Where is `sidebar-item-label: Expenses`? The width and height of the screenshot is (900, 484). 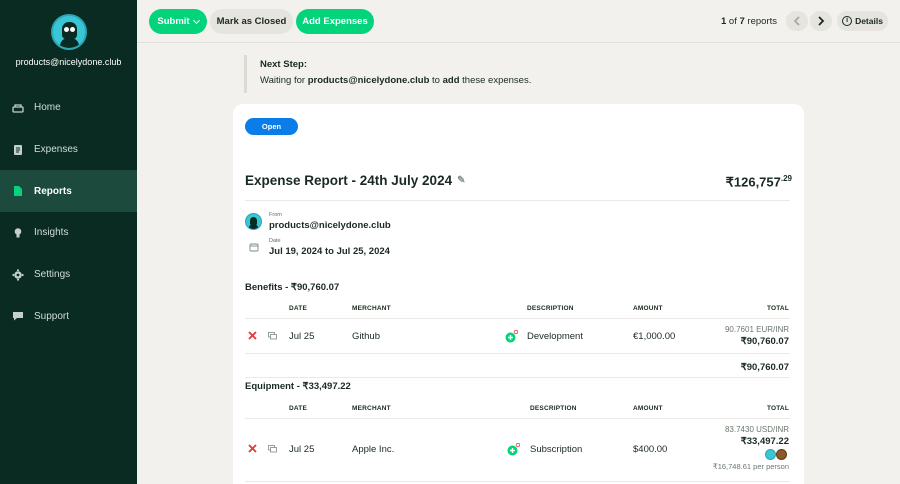 sidebar-item-label: Expenses is located at coordinates (56, 150).